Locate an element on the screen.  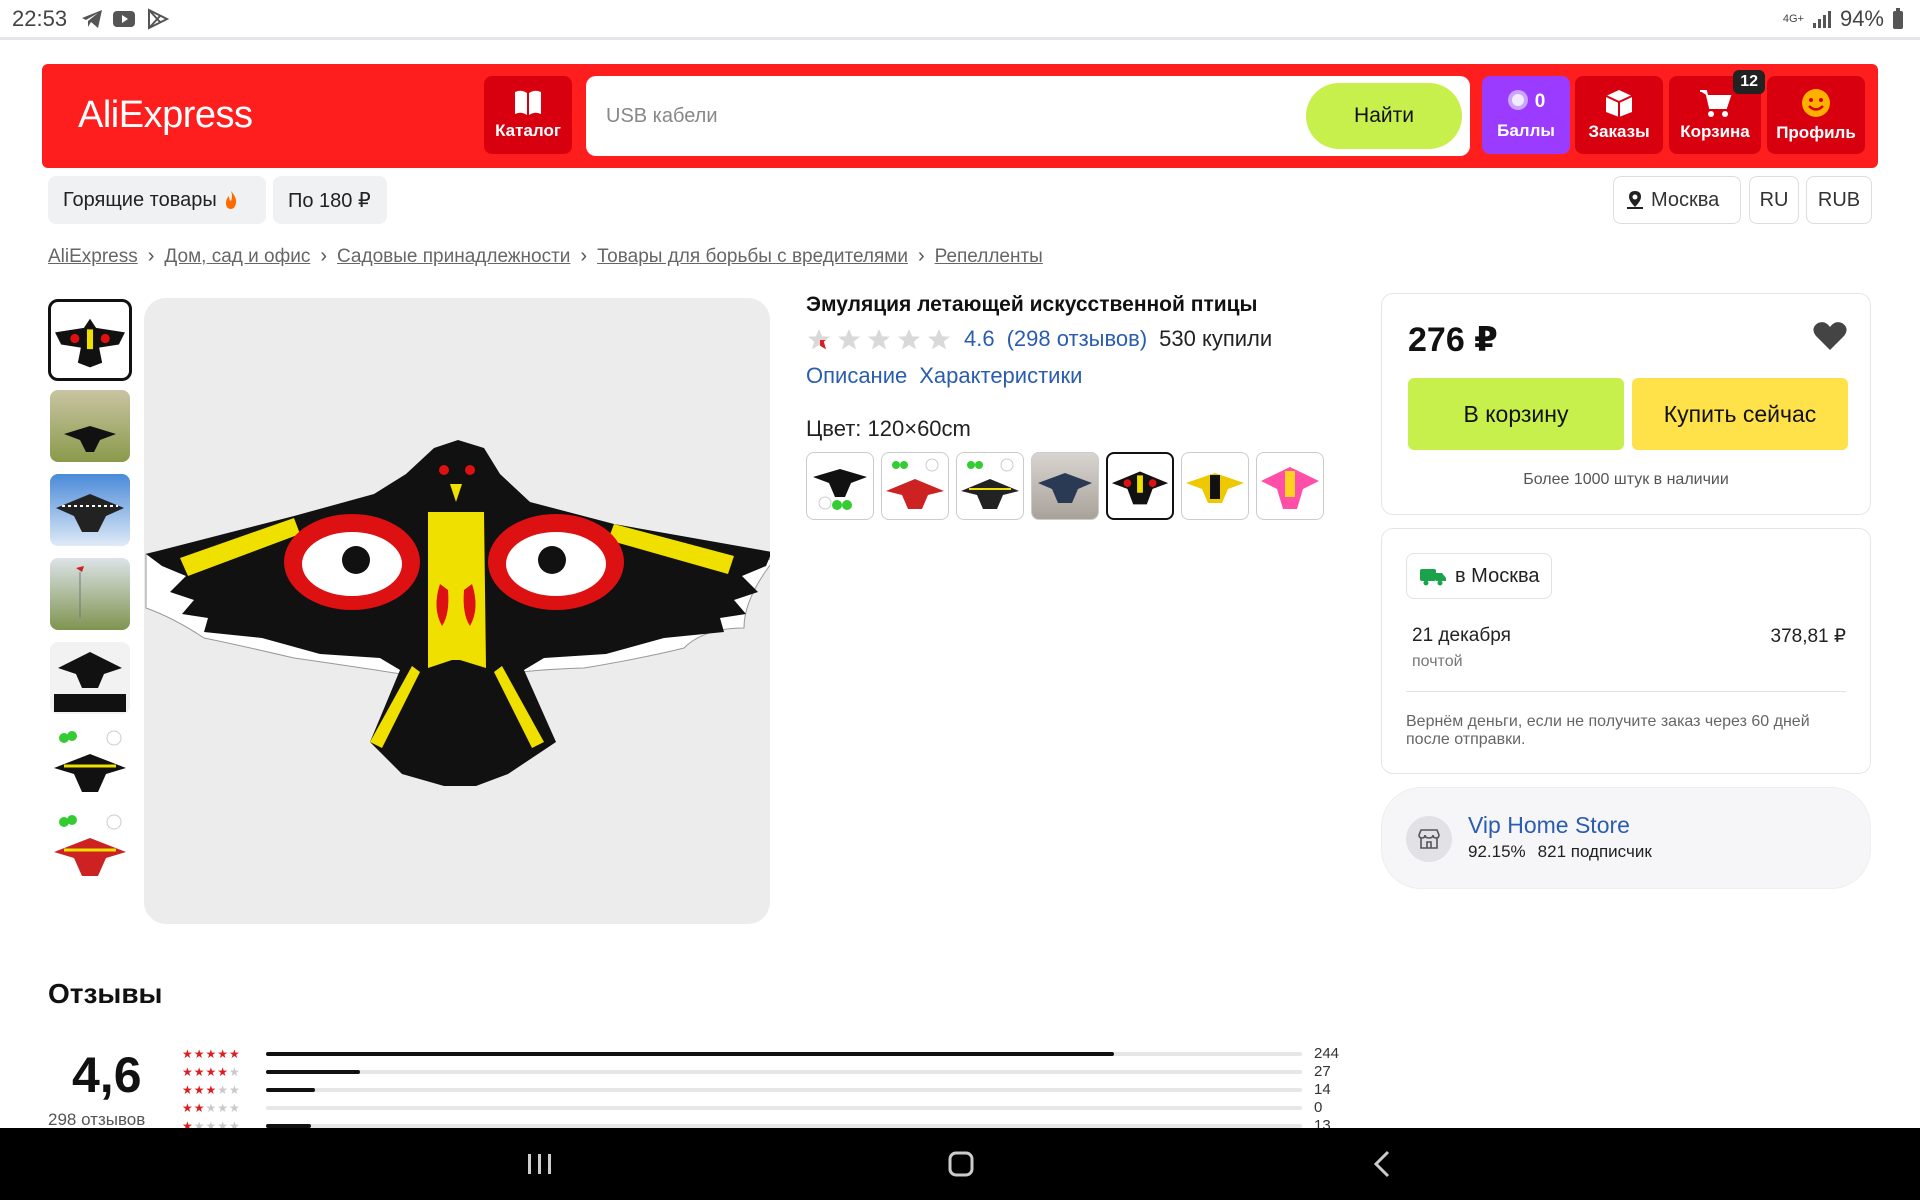
color-swatch-selected is located at coordinates (1140, 486).